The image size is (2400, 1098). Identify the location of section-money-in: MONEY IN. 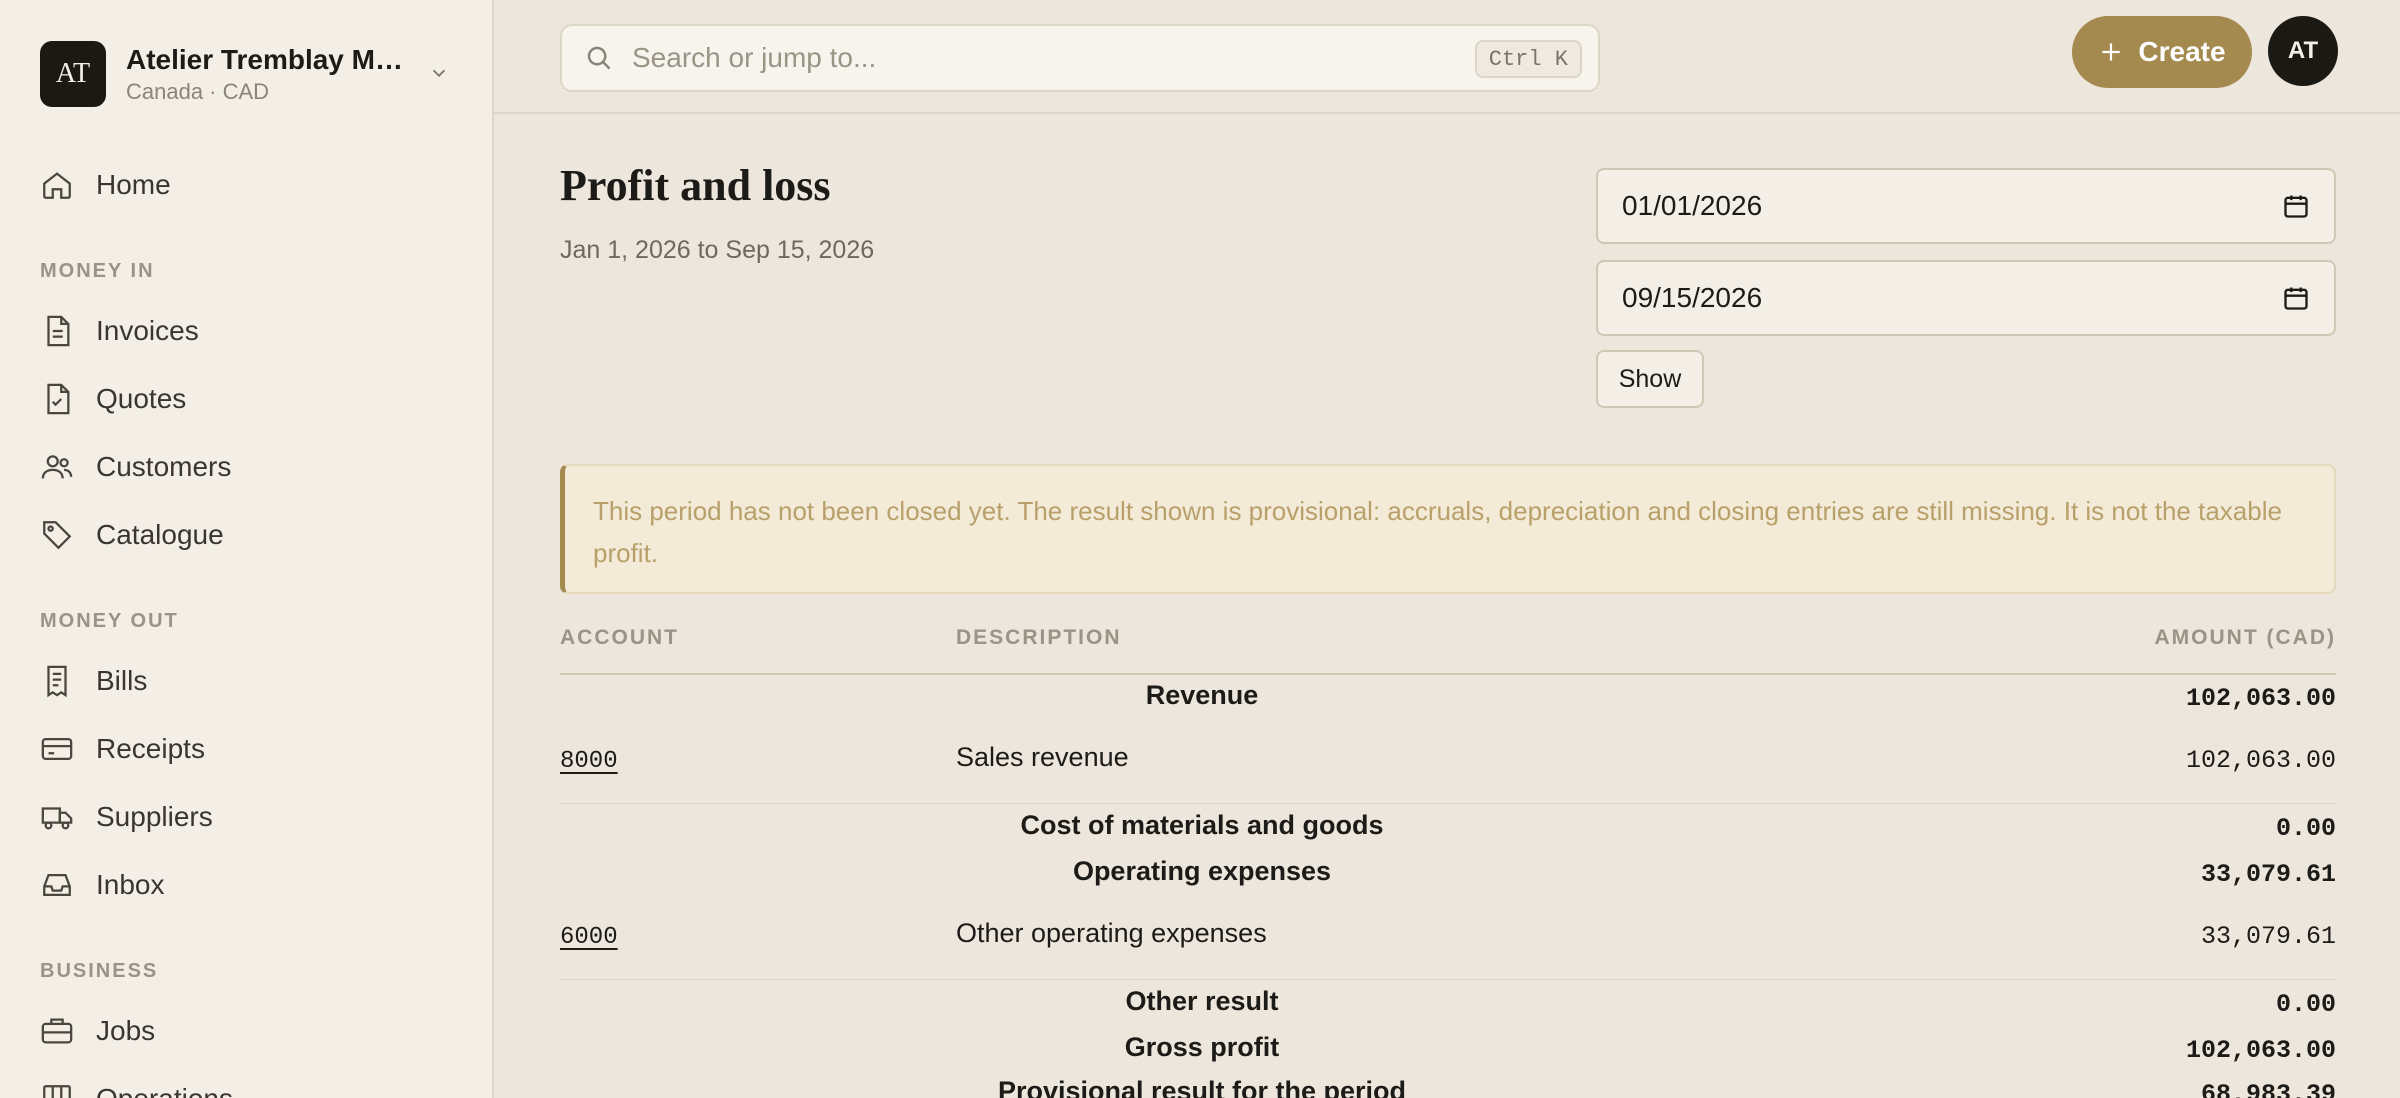
(97, 271).